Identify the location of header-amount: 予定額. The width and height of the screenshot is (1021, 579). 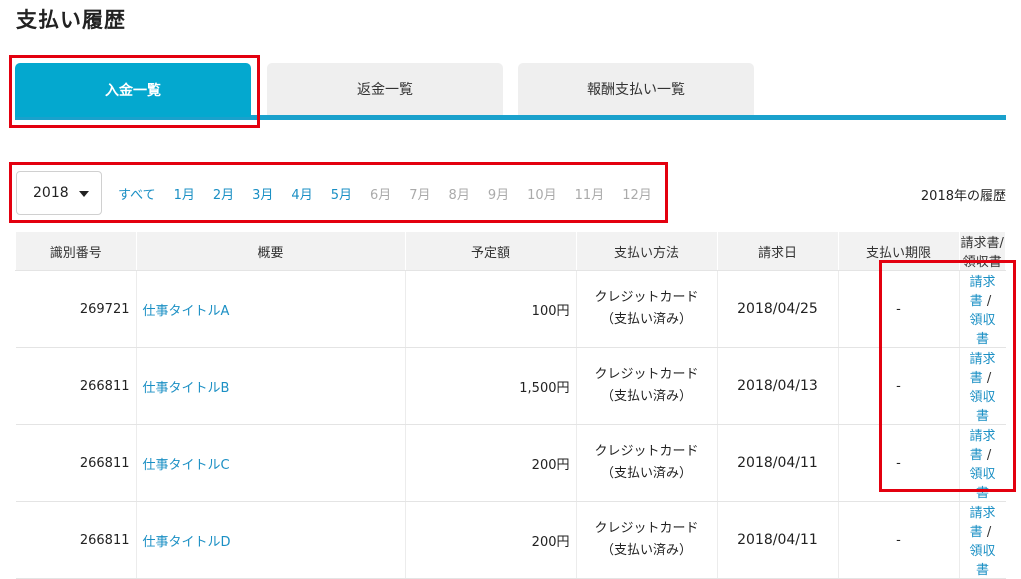
(490, 251).